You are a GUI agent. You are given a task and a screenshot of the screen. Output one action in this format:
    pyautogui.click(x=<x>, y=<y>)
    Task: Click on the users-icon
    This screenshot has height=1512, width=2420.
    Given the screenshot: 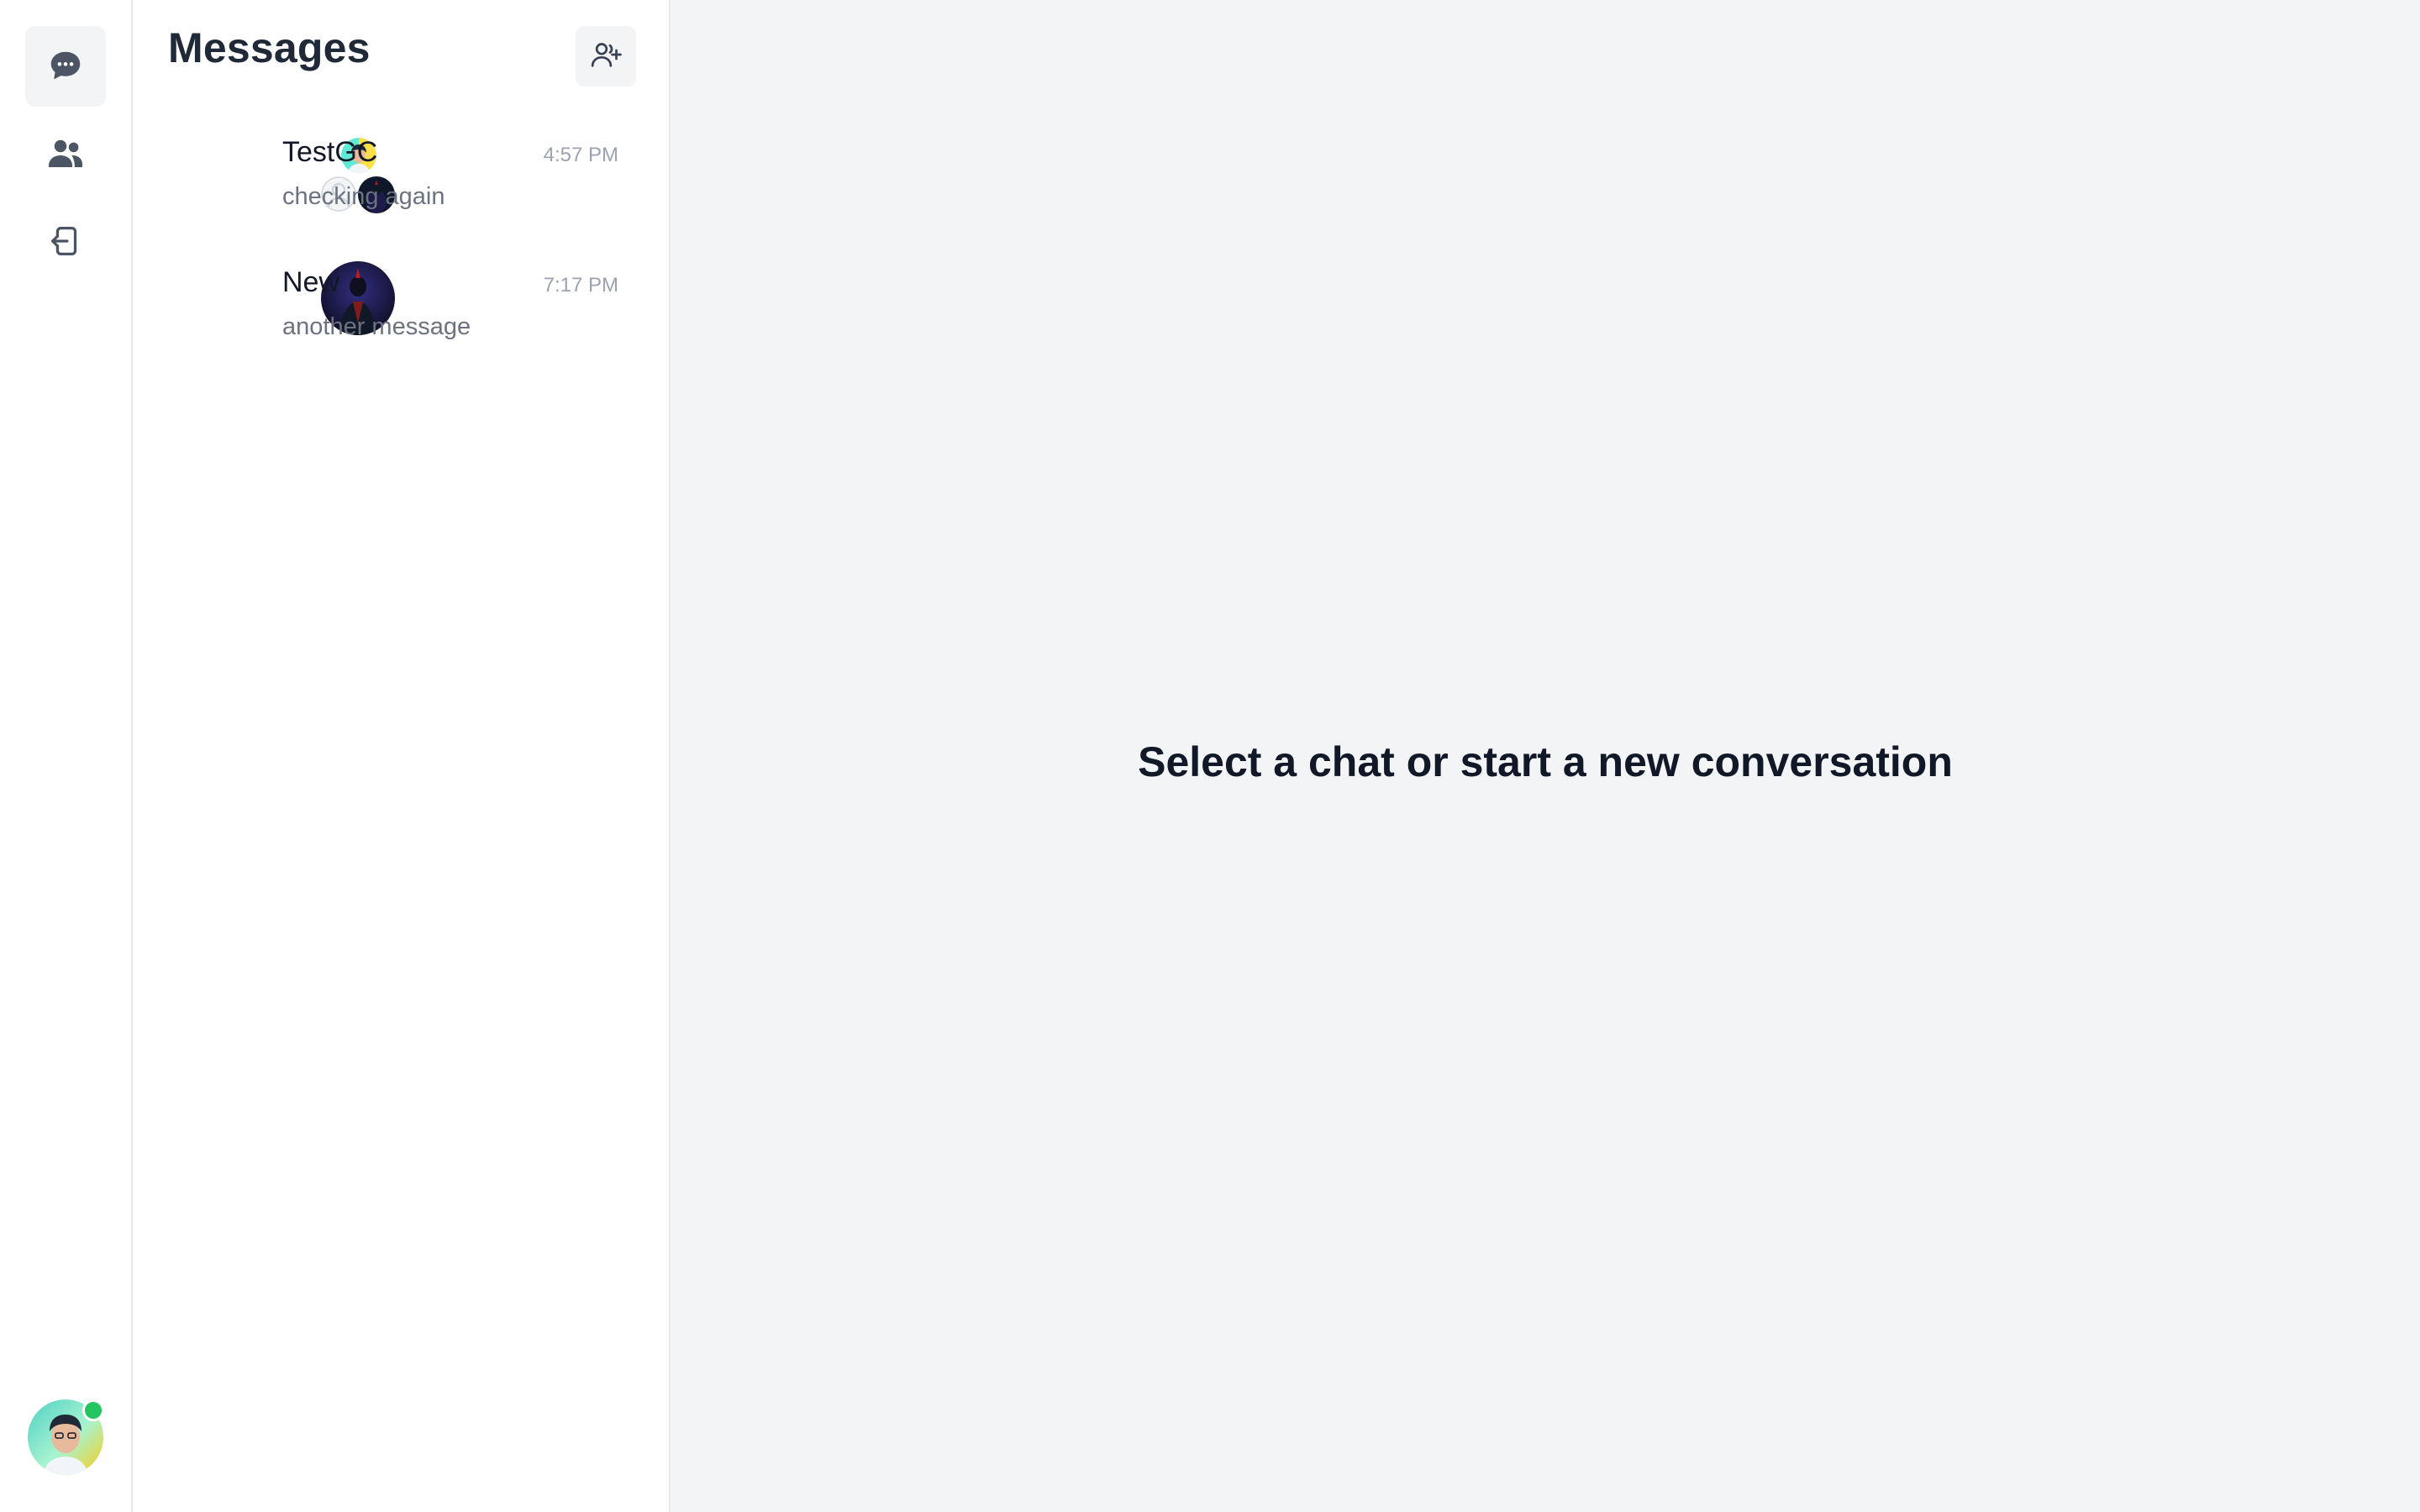 What is the action you would take?
    pyautogui.click(x=65, y=154)
    